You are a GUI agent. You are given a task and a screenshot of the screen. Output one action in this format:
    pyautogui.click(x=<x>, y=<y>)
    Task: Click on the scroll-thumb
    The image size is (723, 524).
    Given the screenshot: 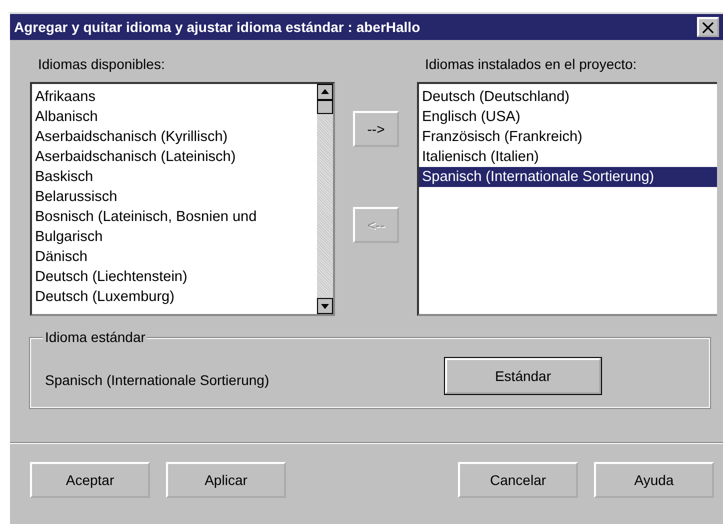 What is the action you would take?
    pyautogui.click(x=325, y=107)
    